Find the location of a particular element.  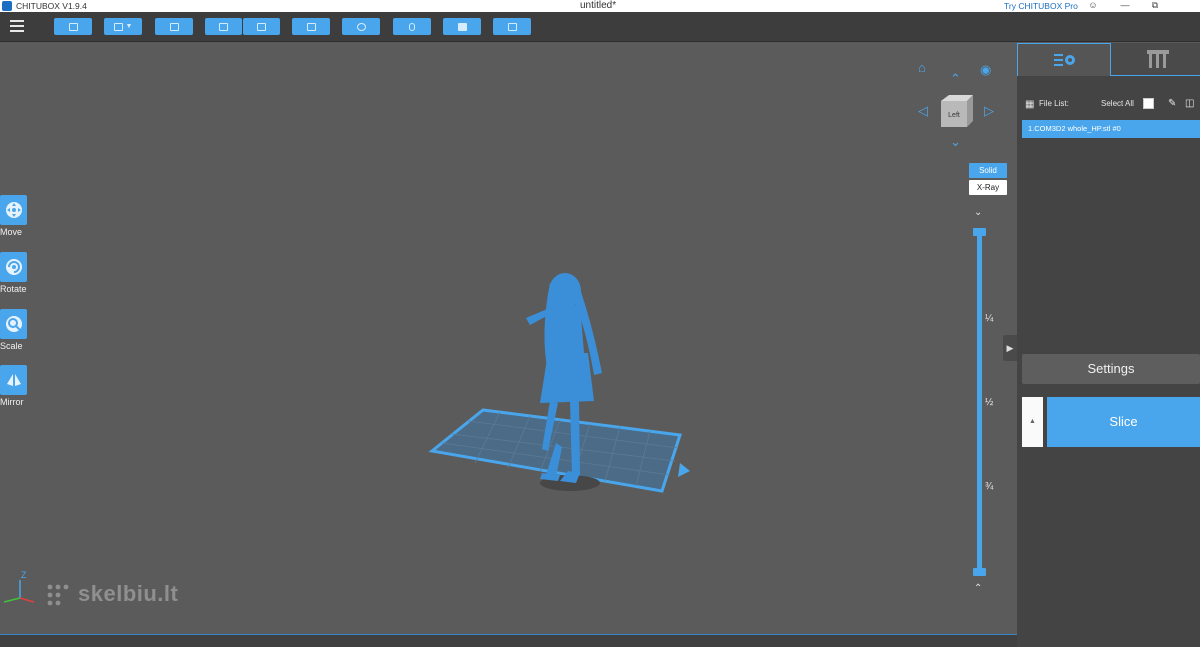

dig-hole-button is located at coordinates (462, 26).